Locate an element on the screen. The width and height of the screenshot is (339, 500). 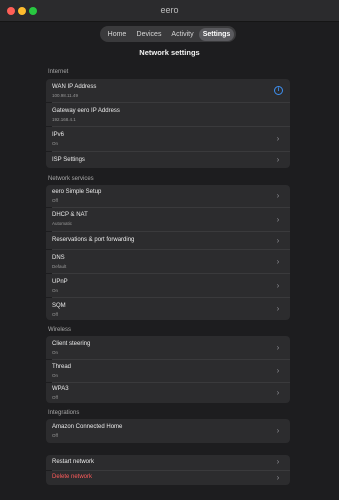
row-label: ISP Settings is located at coordinates (68, 160).